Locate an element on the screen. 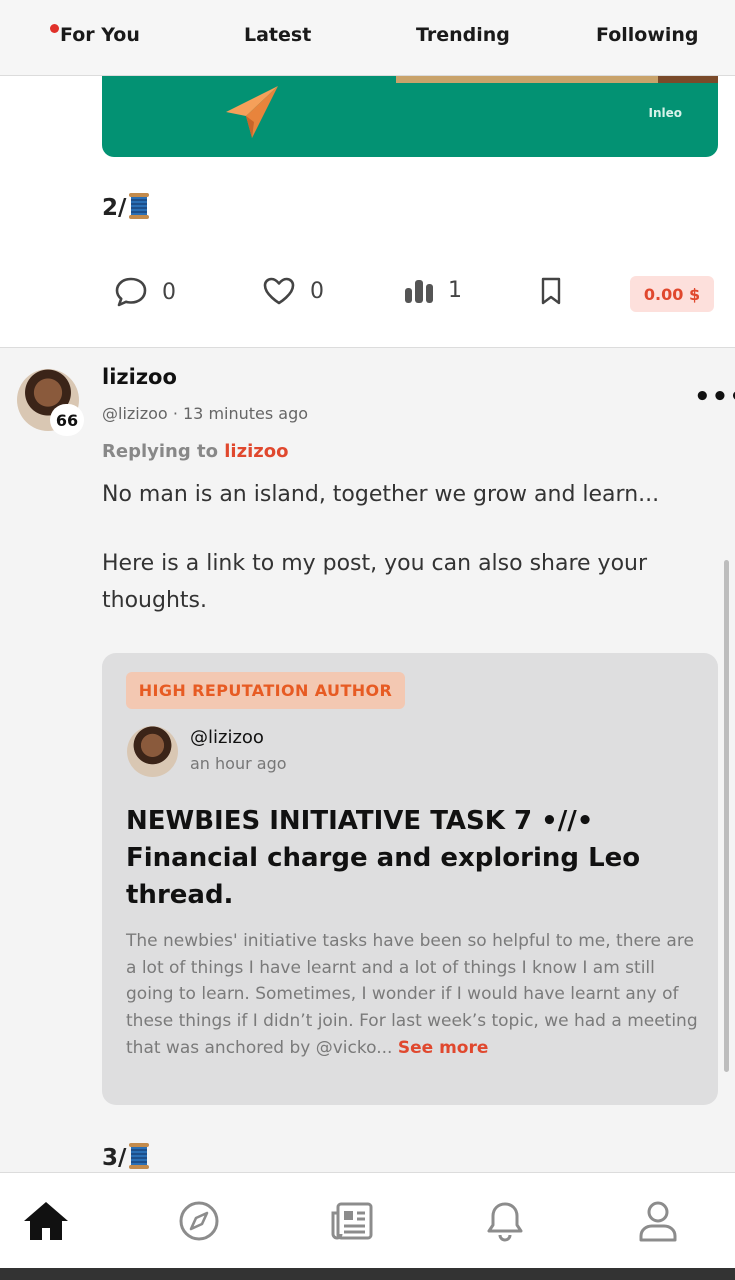 Image resolution: width=735 pixels, height=1280 pixels. replying-to-user-link: lizizoo is located at coordinates (256, 451).